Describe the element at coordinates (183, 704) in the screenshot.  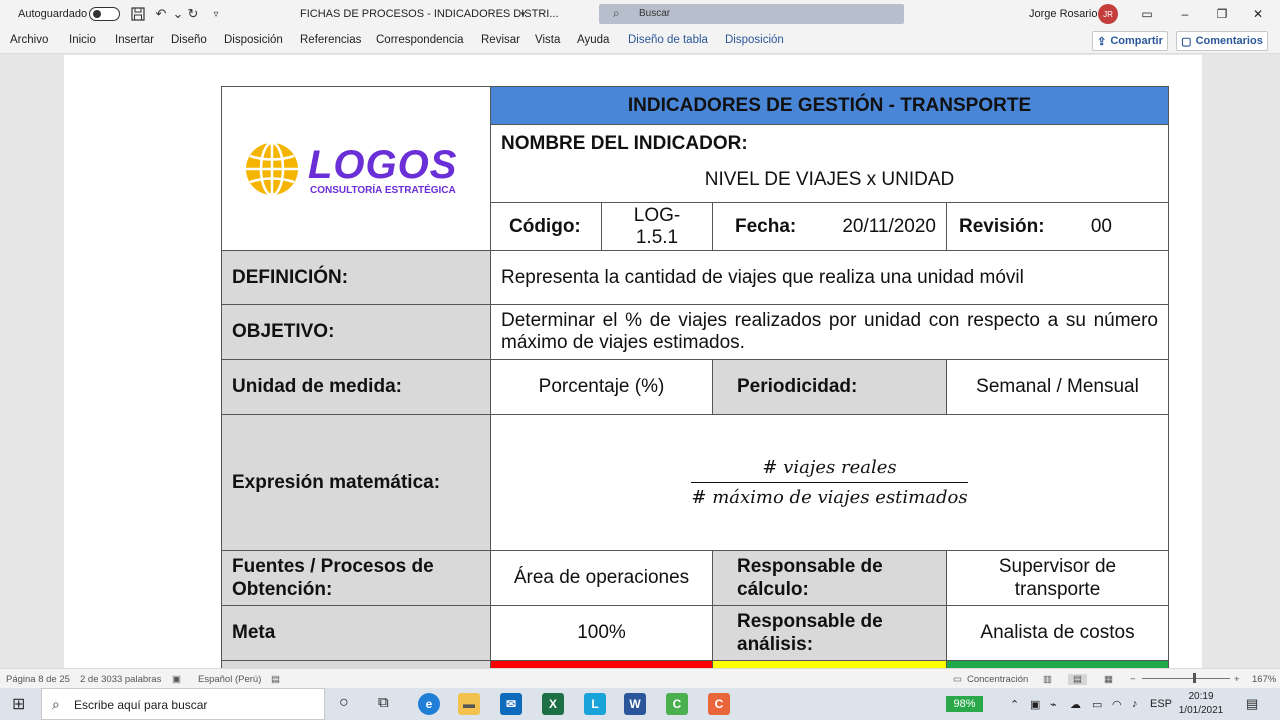
I see `taskbar-search: ⌕ Escribe aquí para buscar` at that location.